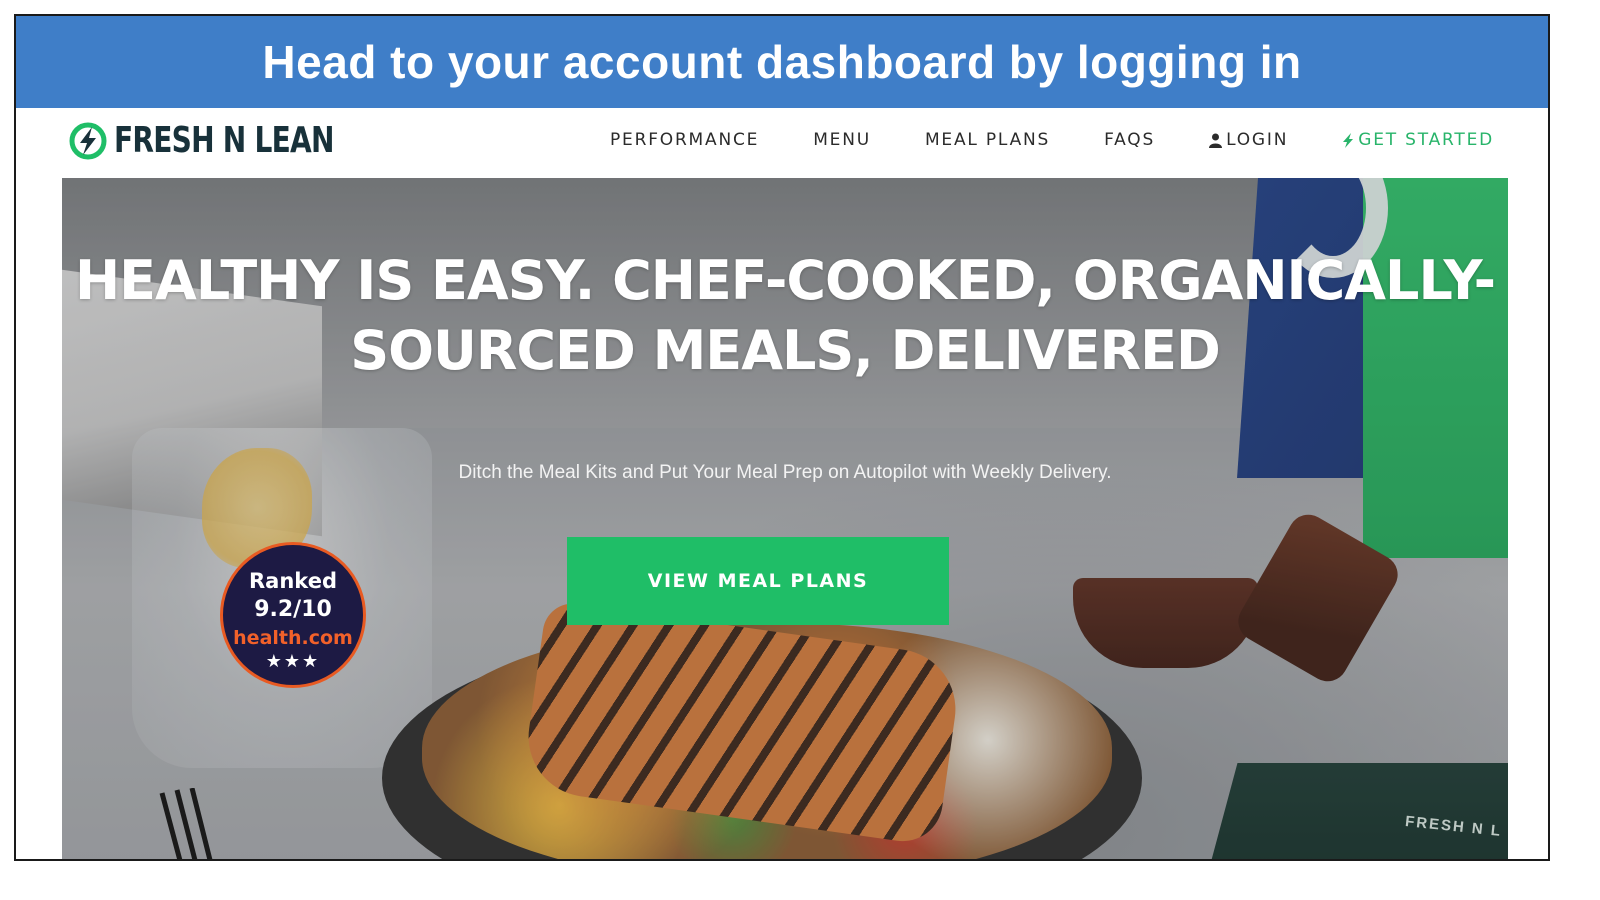  Describe the element at coordinates (293, 638) in the screenshot. I see `badge-source: health.com` at that location.